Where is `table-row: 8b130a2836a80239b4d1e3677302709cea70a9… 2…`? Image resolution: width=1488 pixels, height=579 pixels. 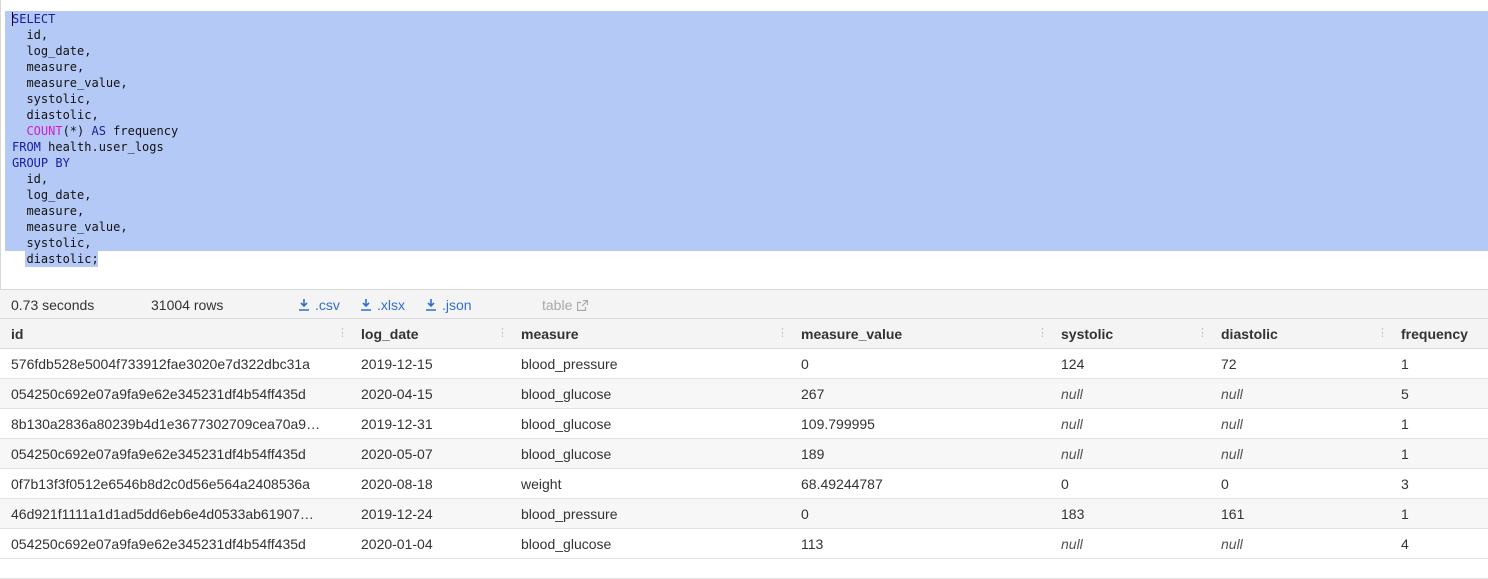 table-row: 8b130a2836a80239b4d1e3677302709cea70a9… 2… is located at coordinates (744, 424).